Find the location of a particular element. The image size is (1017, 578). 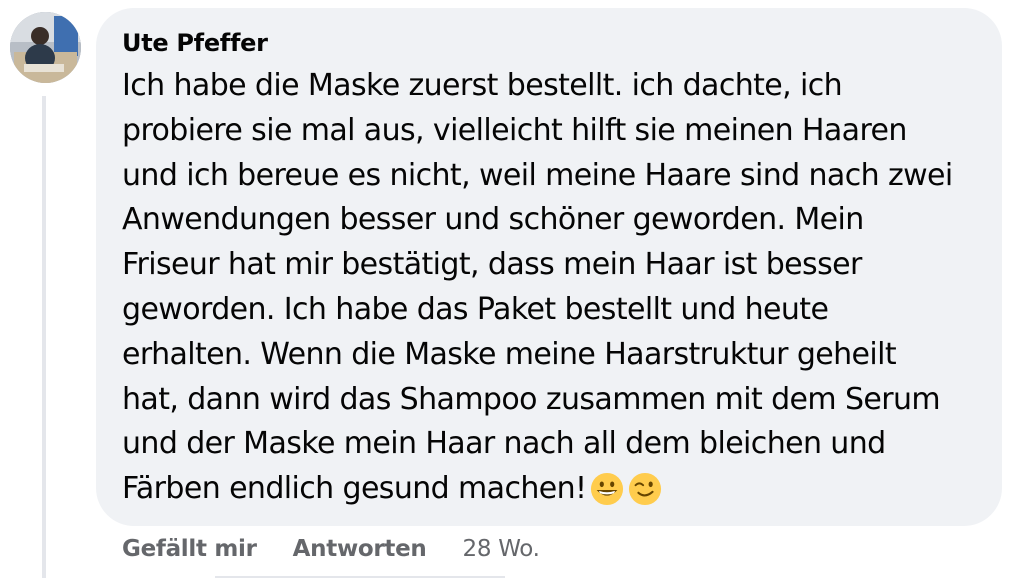

grinning-face-emoji-icon is located at coordinates (607, 489).